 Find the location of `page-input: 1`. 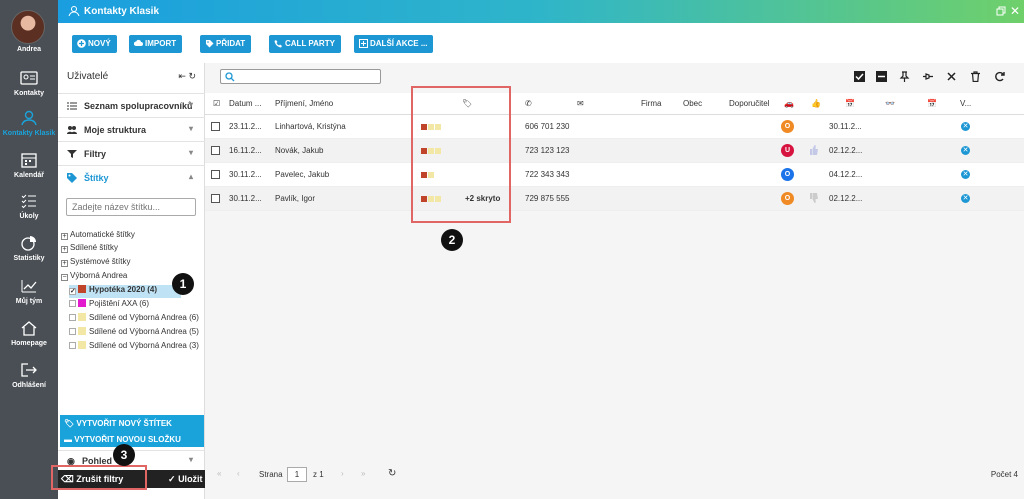

page-input: 1 is located at coordinates (297, 474).